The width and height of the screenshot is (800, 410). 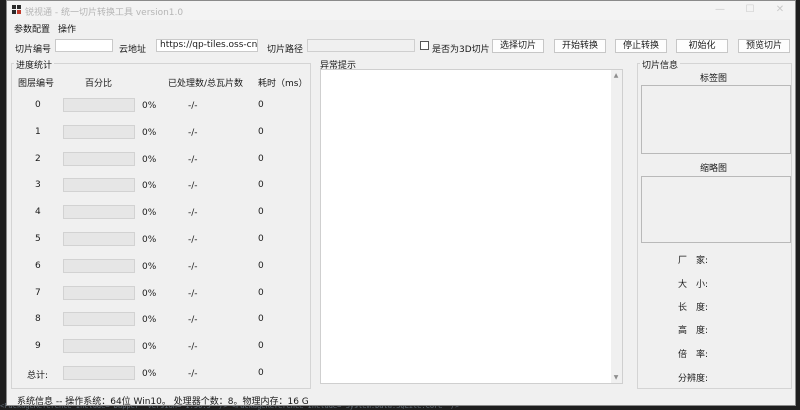 I want to click on label-image, so click(x=716, y=119).